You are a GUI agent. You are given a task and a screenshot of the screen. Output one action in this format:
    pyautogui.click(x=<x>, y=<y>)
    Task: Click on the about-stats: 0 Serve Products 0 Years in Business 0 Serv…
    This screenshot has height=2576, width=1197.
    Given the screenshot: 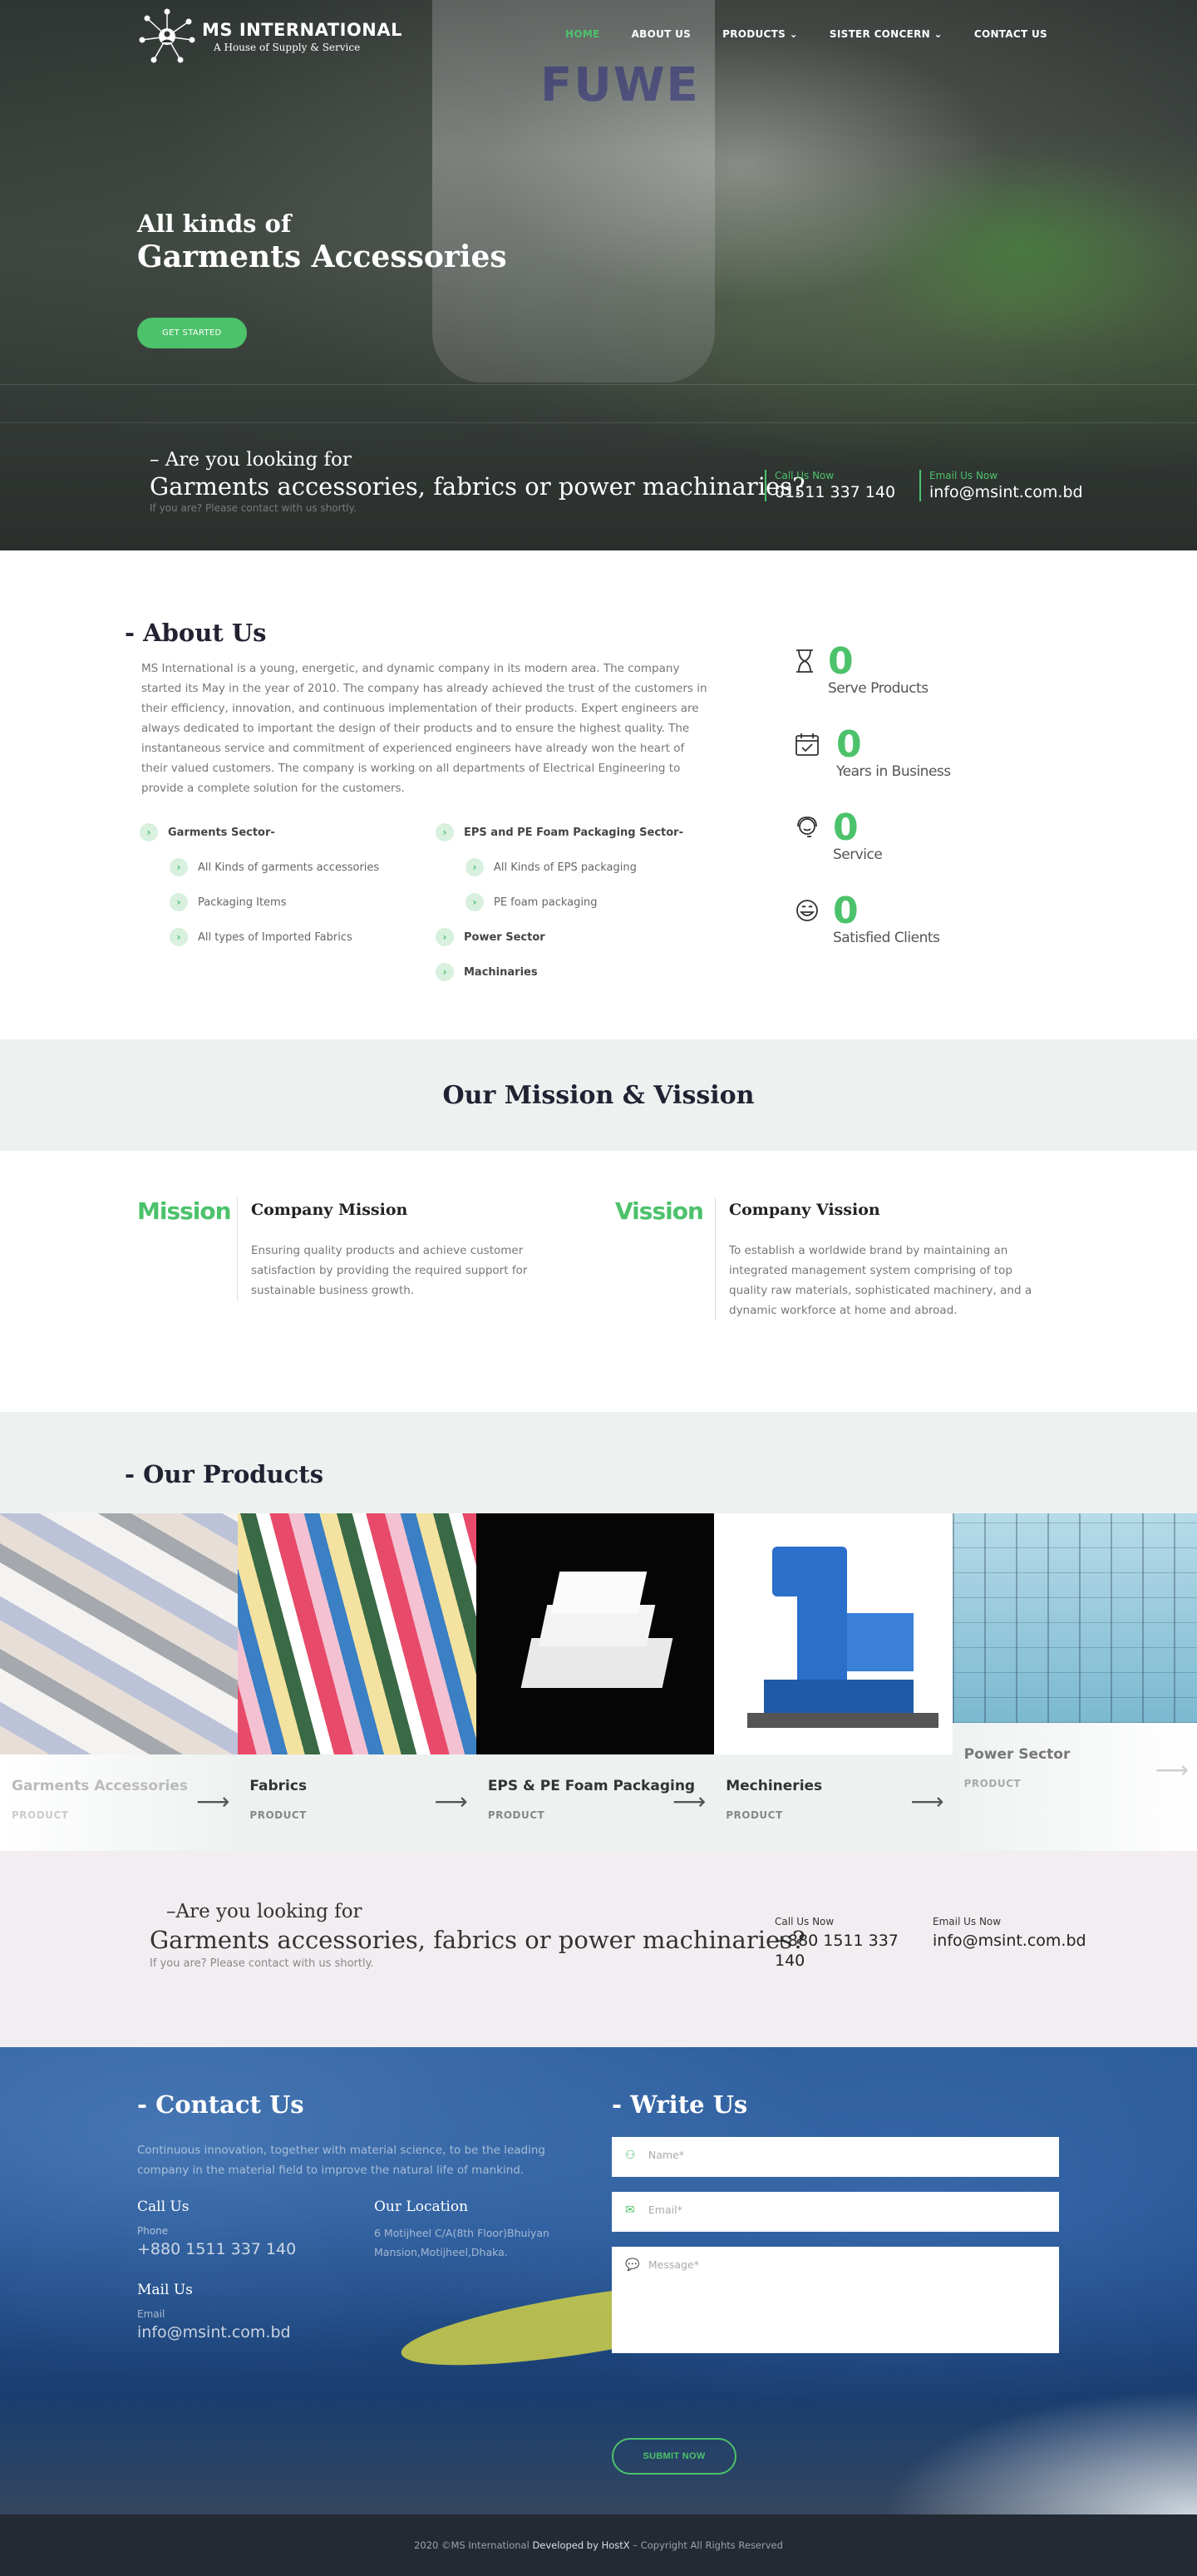 What is the action you would take?
    pyautogui.click(x=841, y=804)
    